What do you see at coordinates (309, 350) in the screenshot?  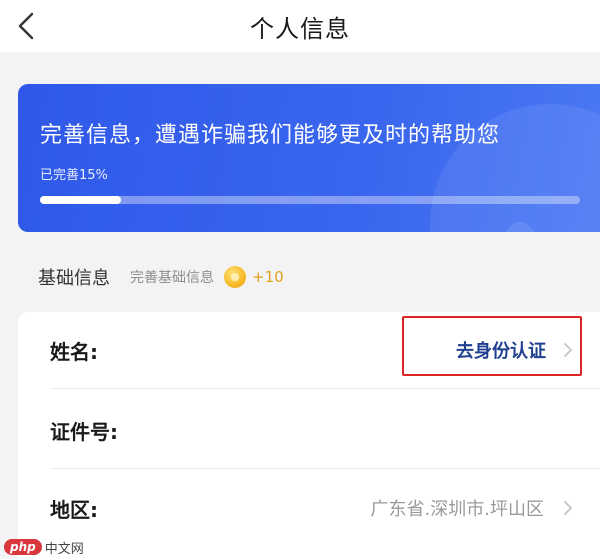 I see `row-name: 姓名: 去身份认证` at bounding box center [309, 350].